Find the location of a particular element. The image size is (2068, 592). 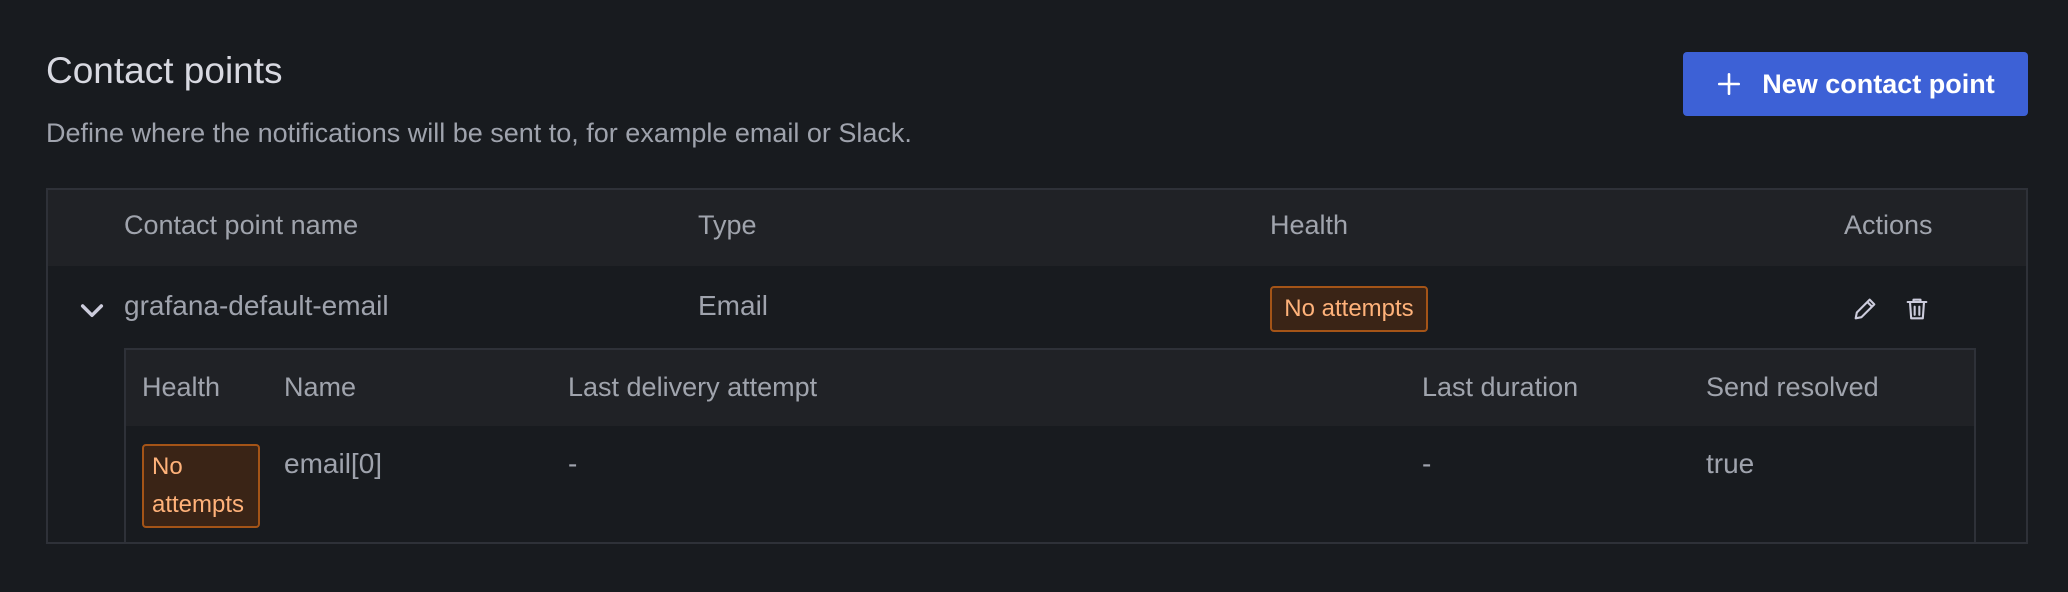

column-header-name: Contact point name is located at coordinates (241, 225).